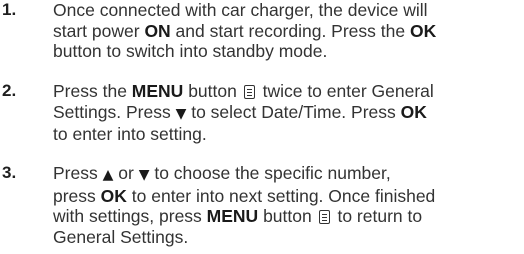 The width and height of the screenshot is (524, 254). I want to click on text-segment: Press, so click(78, 173).